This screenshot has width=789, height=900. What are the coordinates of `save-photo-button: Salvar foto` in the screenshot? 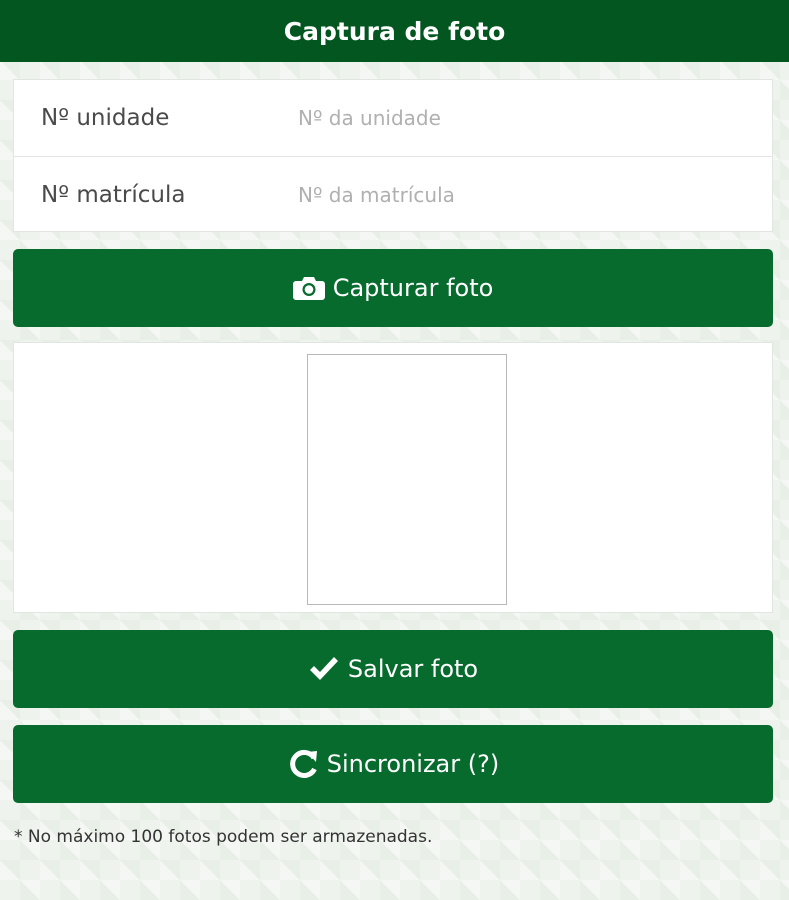 It's located at (393, 669).